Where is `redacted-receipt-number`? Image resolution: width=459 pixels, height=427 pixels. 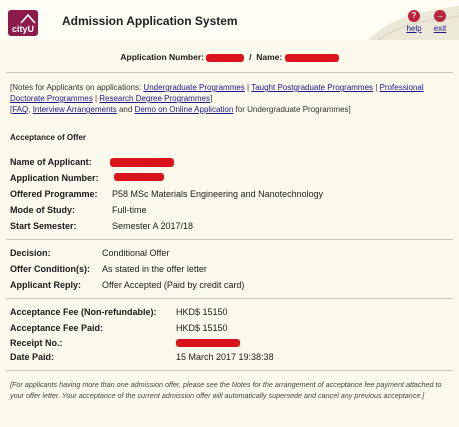
redacted-receipt-number is located at coordinates (208, 343).